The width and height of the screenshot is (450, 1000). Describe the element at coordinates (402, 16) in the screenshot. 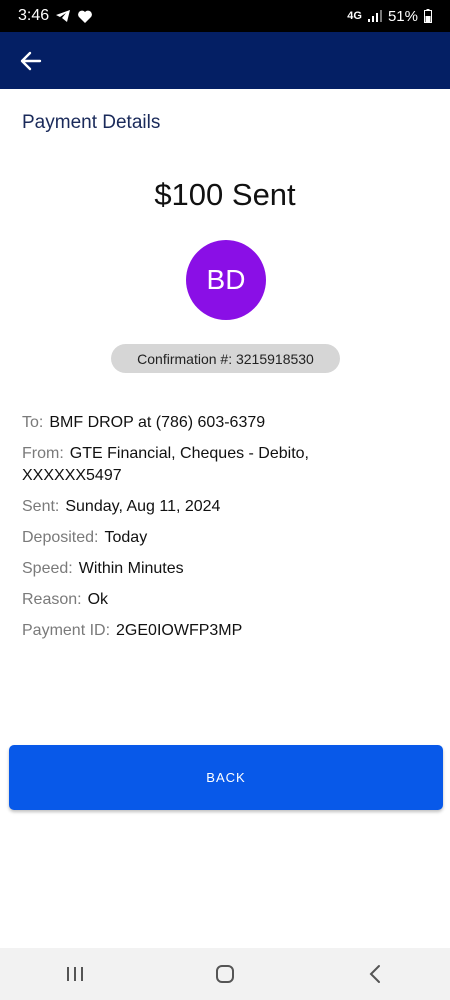

I see `battery-percent: 51%` at that location.